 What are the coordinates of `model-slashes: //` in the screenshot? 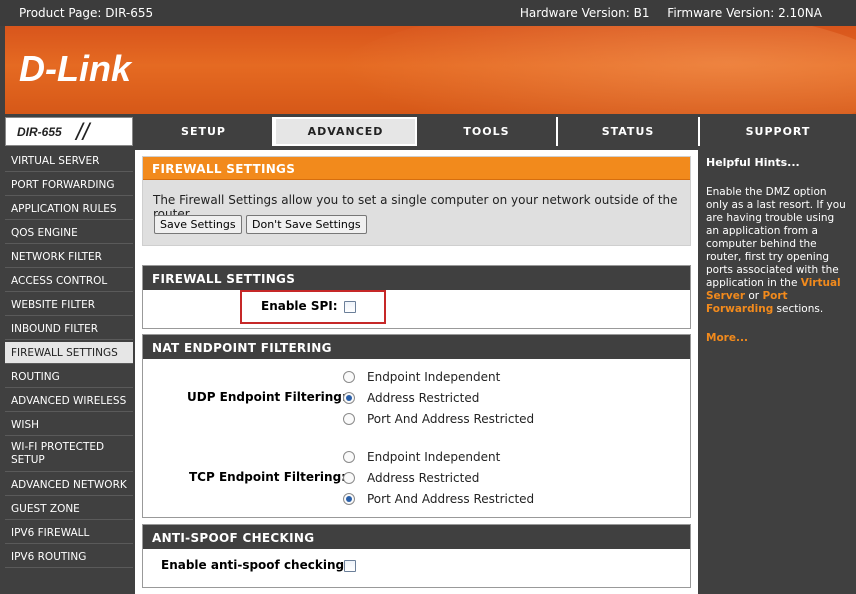 It's located at (83, 132).